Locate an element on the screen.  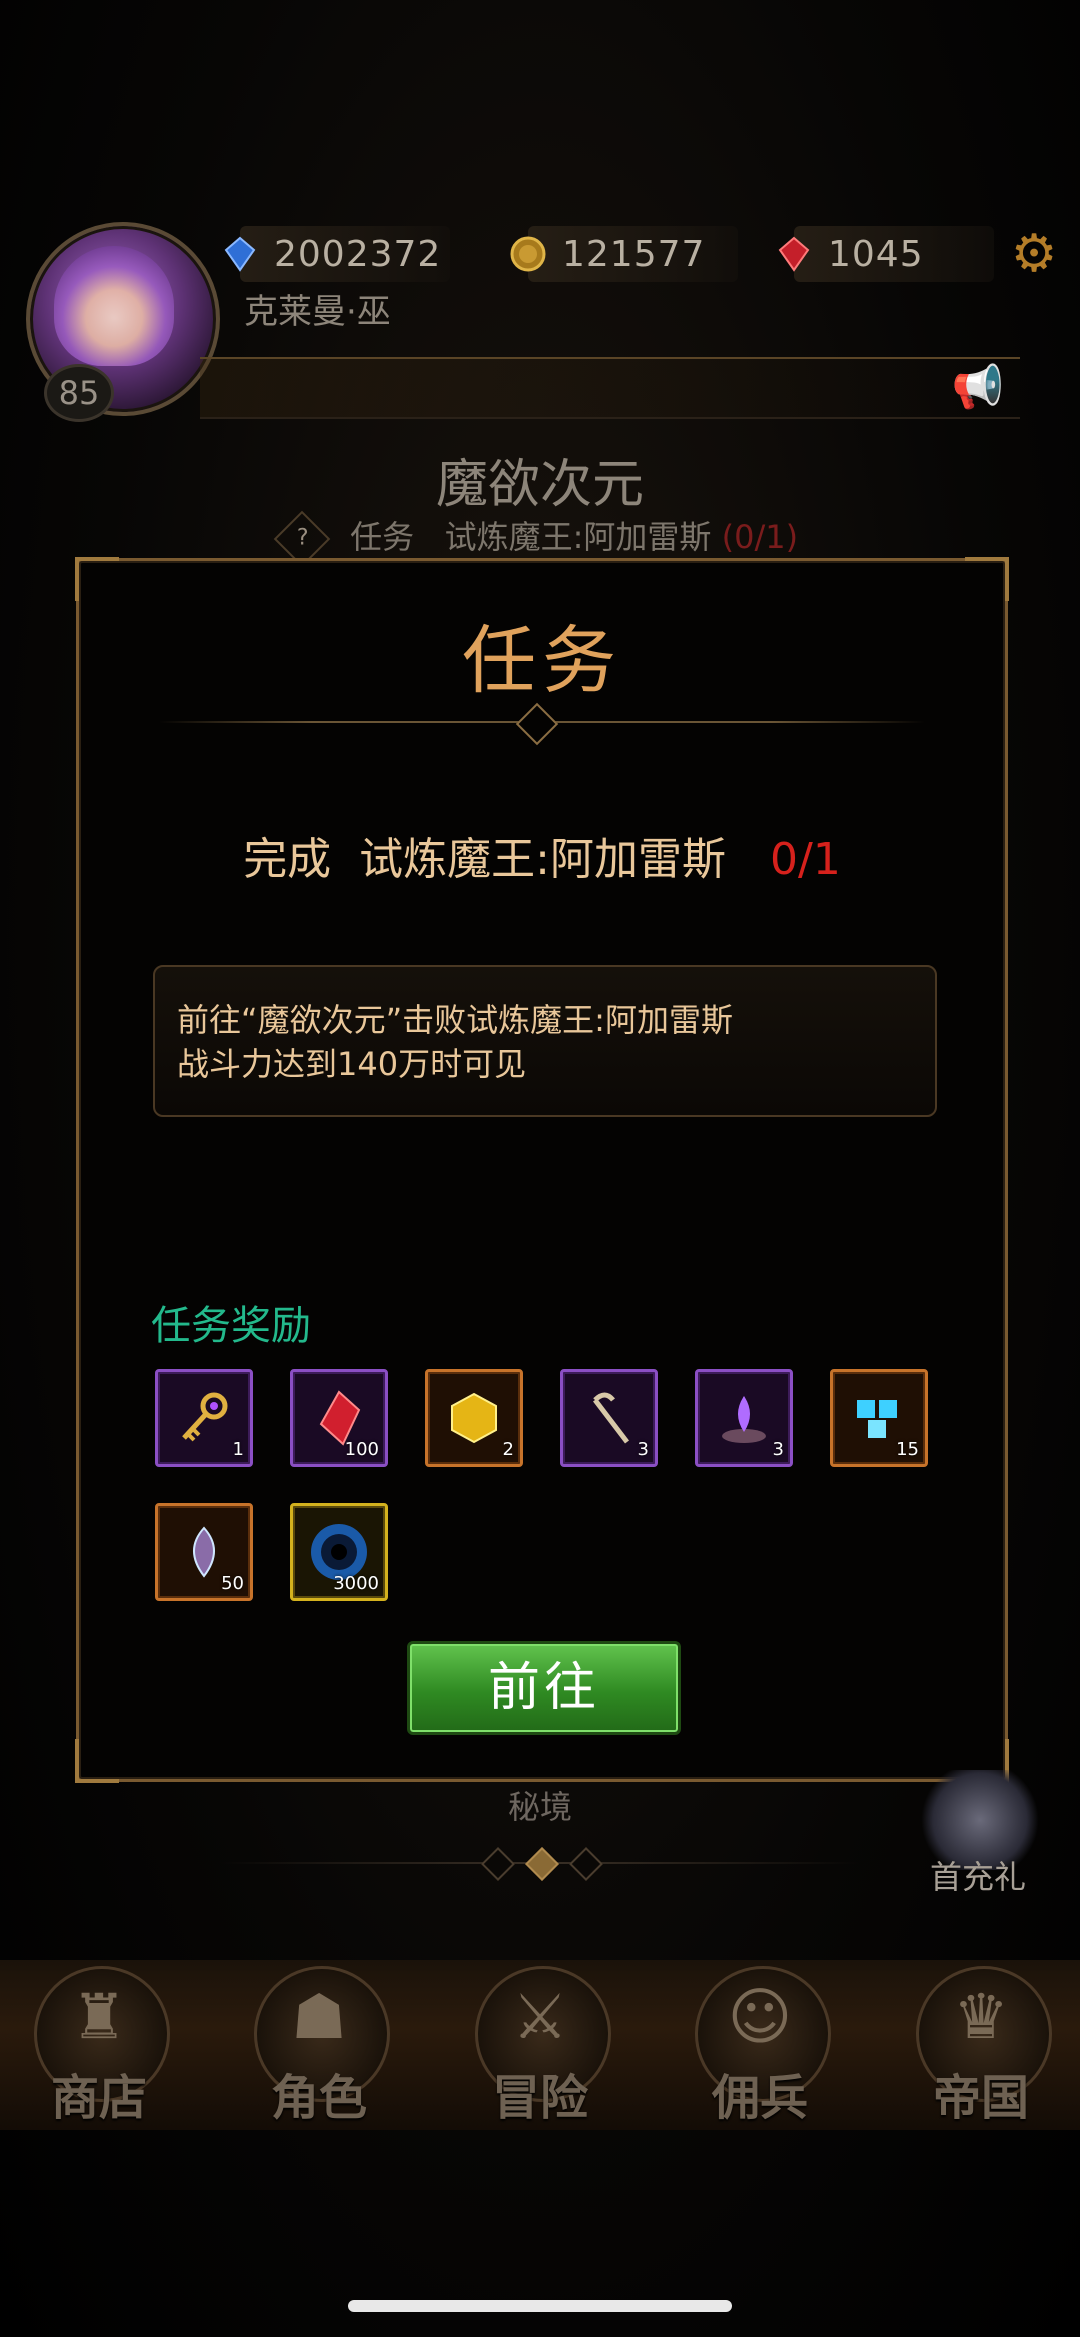
nav-mercenary: ☺ 佣兵 is located at coordinates (760, 2045).